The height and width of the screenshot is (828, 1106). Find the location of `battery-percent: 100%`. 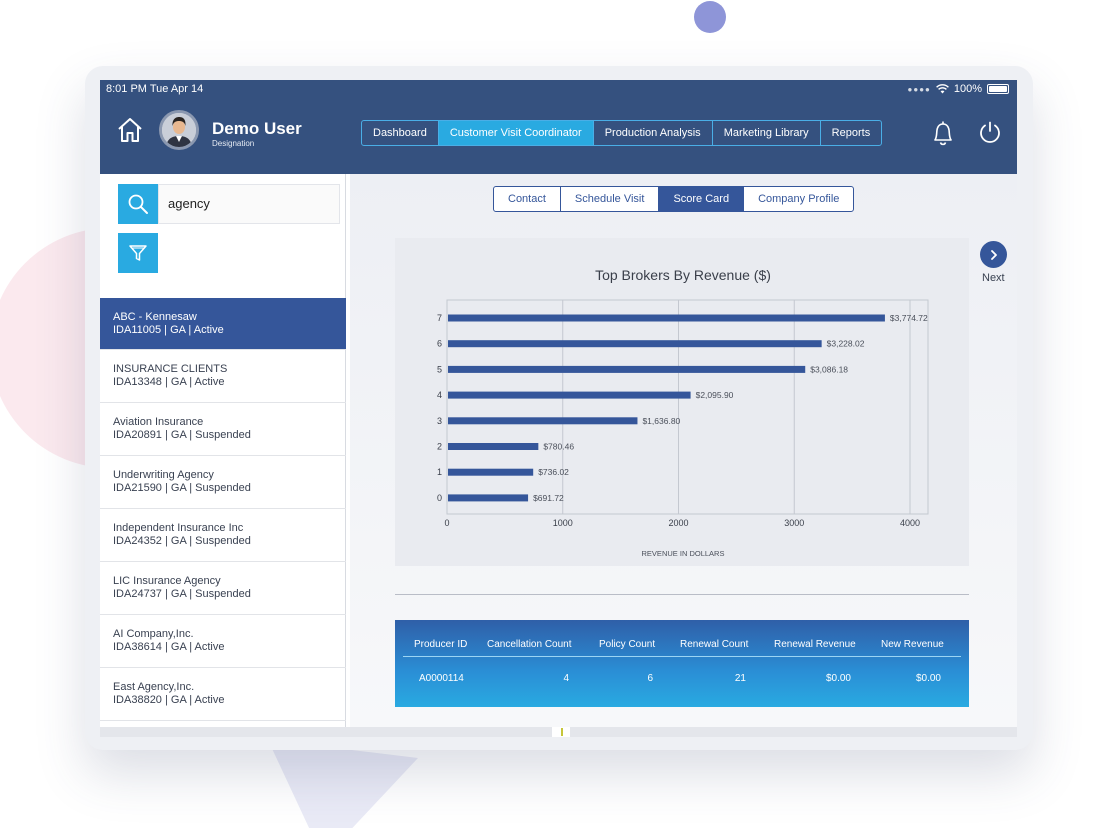

battery-percent: 100% is located at coordinates (967, 89).